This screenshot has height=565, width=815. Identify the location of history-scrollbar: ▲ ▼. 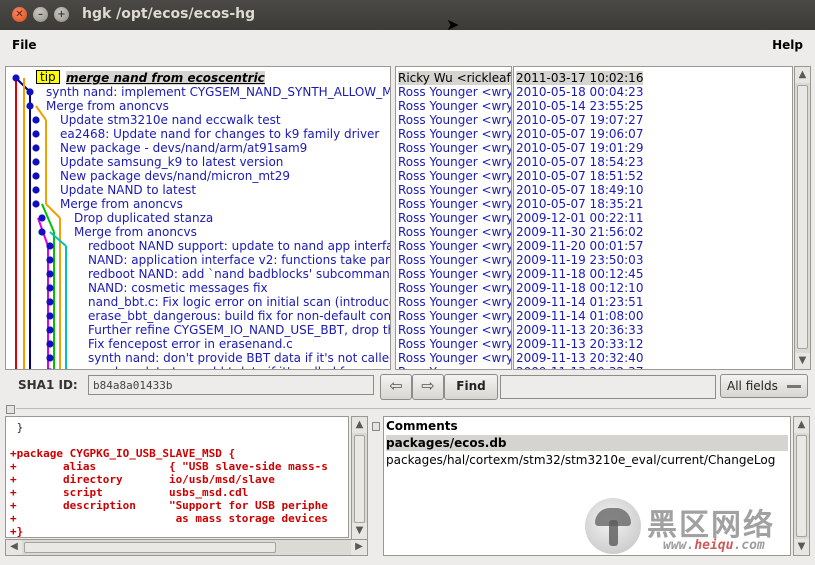
(802, 218).